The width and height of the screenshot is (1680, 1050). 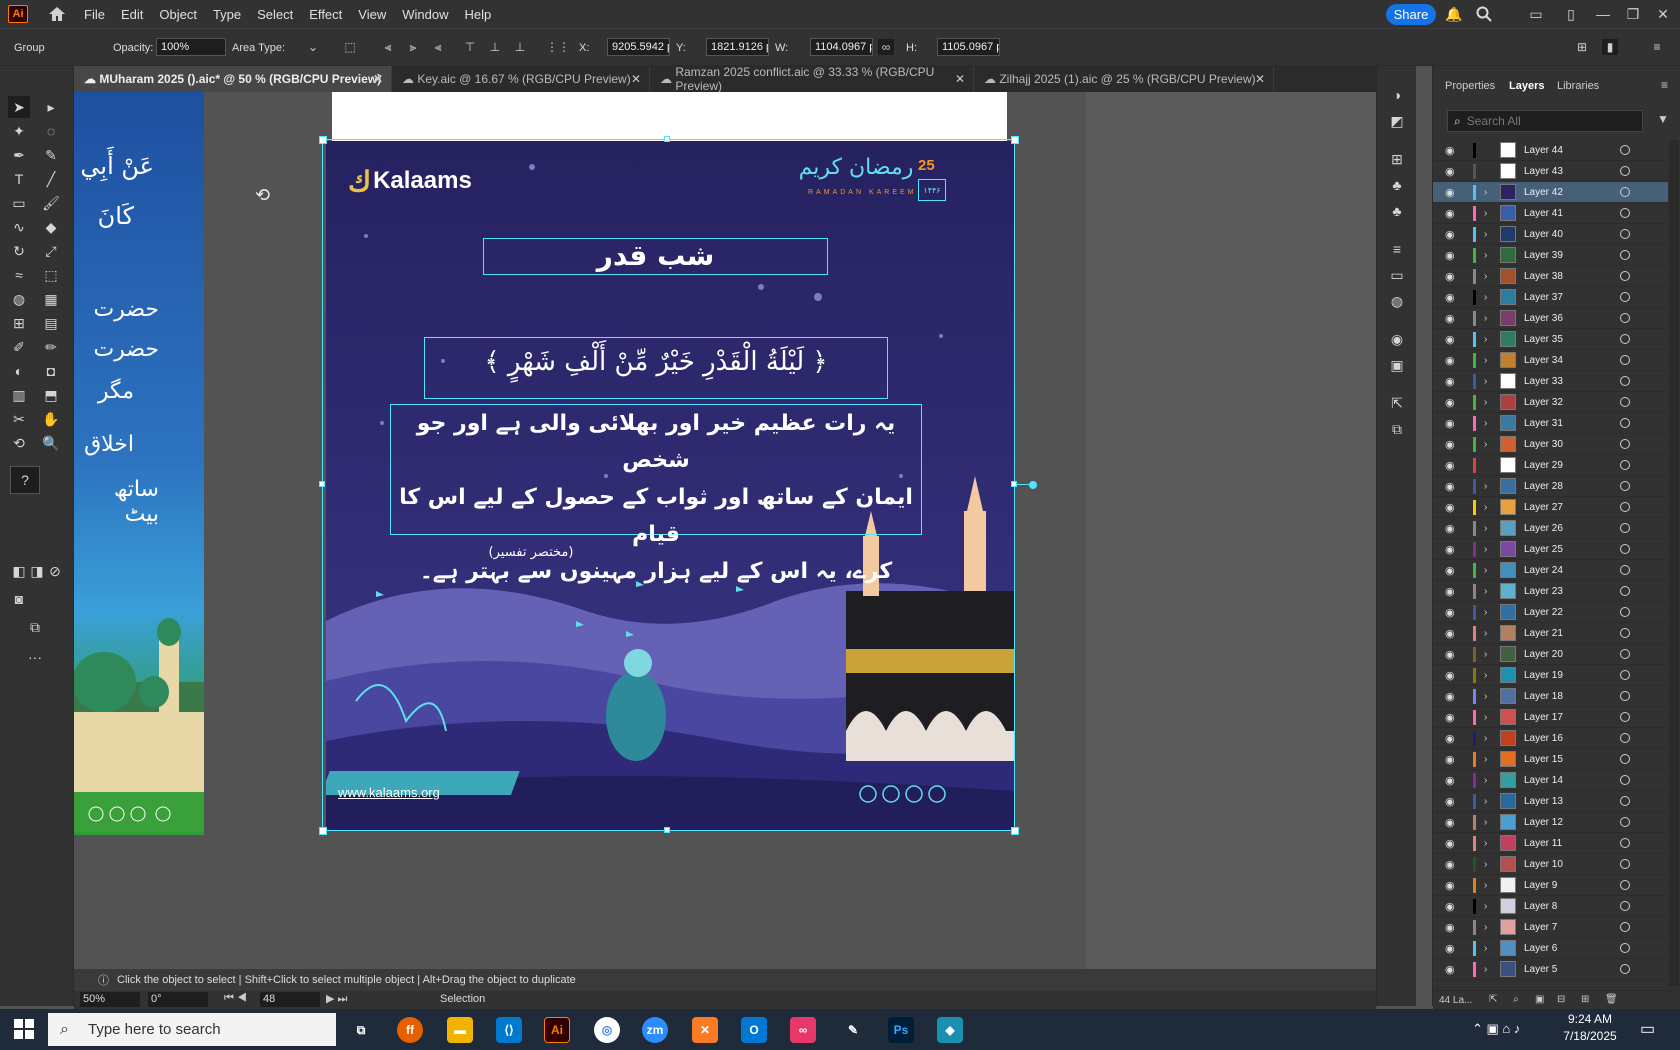 What do you see at coordinates (1526, 86) in the screenshot?
I see `tab-layers: Layers` at bounding box center [1526, 86].